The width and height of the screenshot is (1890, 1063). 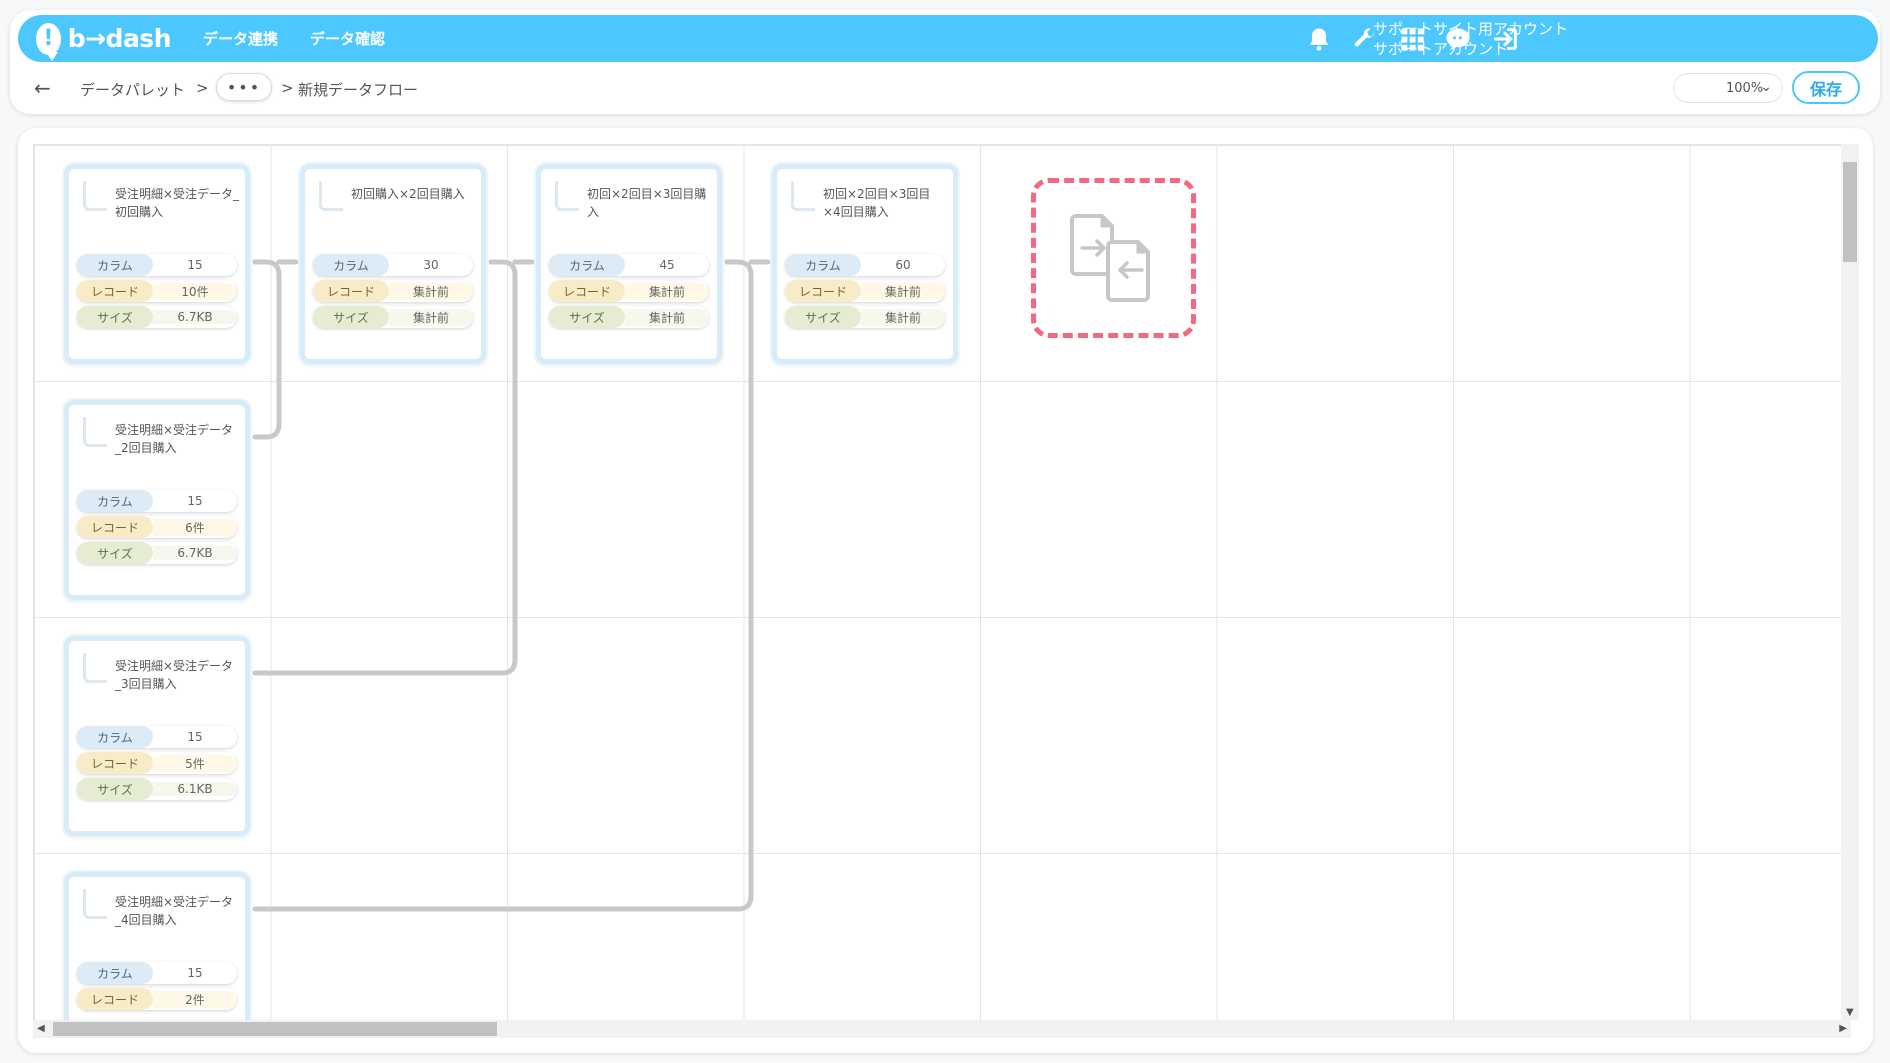 I want to click on breadcrumb-current-page: 新規データフロー, so click(x=358, y=90).